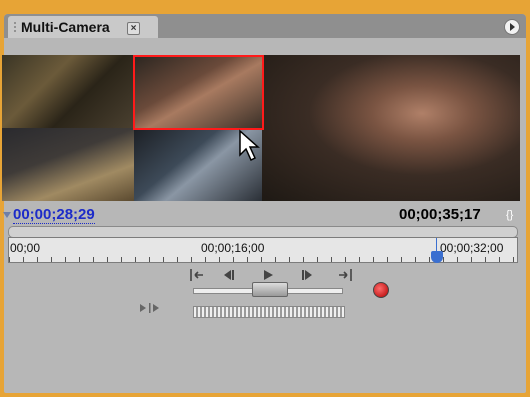 The height and width of the screenshot is (397, 530). What do you see at coordinates (381, 290) in the screenshot?
I see `record-button` at bounding box center [381, 290].